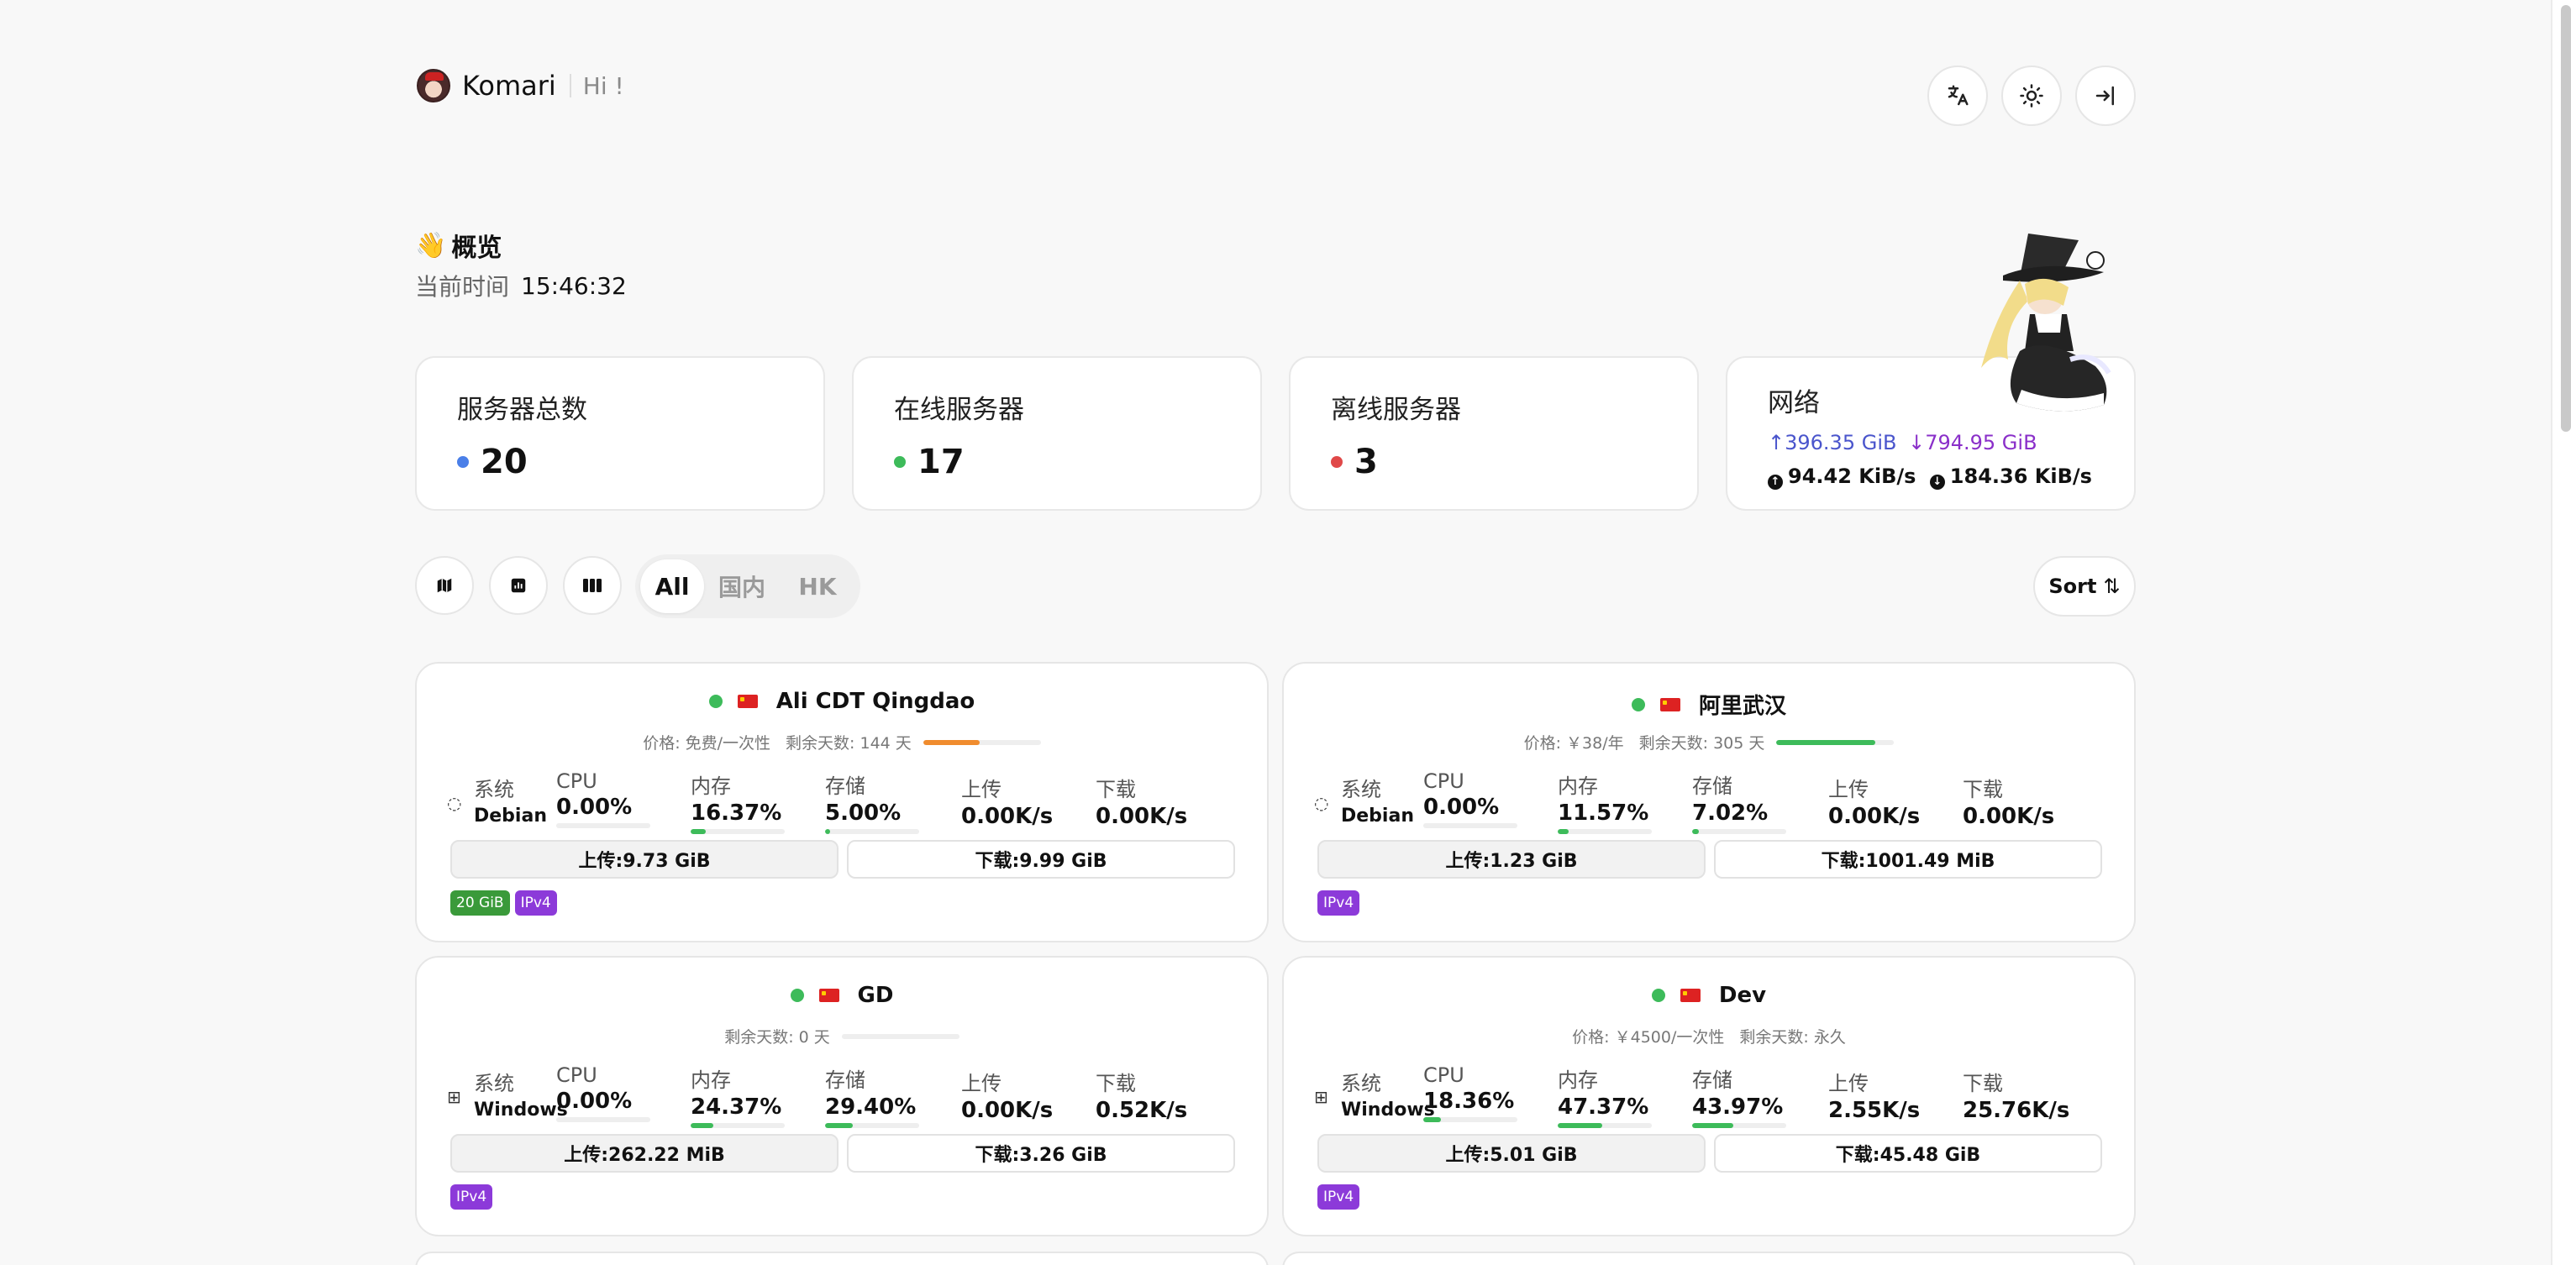 This screenshot has height=1265, width=2576. Describe the element at coordinates (1573, 744) in the screenshot. I see `price-text: 价格: ￥38/年` at that location.